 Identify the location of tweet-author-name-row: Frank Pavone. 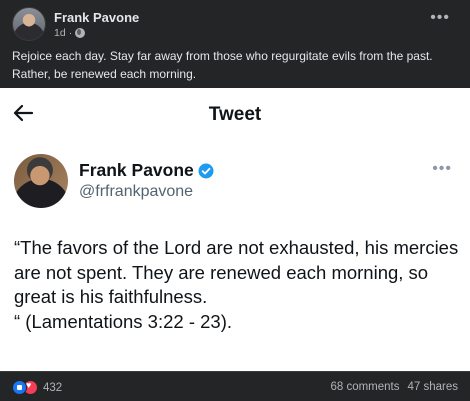
(146, 170).